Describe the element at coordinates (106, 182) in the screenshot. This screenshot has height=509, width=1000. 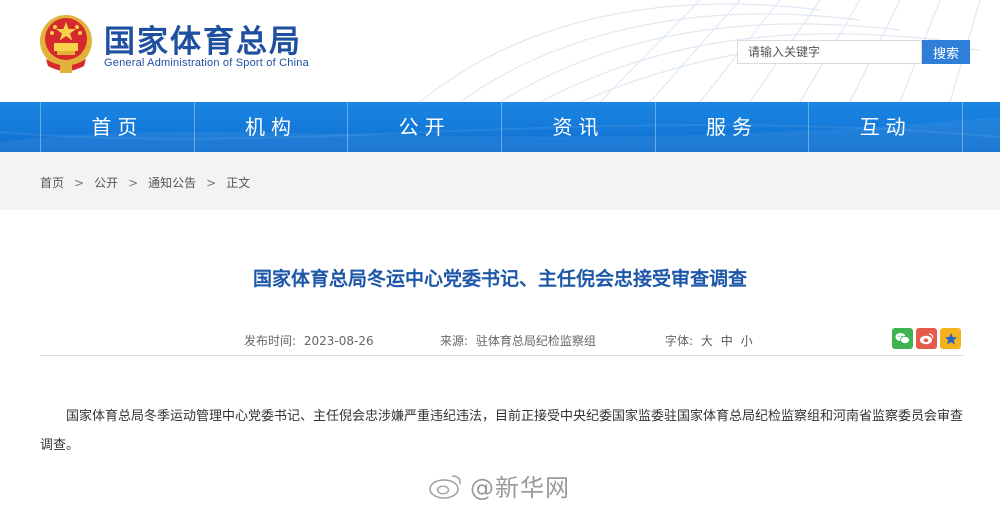
I see `breadcrumb-public: 公开` at that location.